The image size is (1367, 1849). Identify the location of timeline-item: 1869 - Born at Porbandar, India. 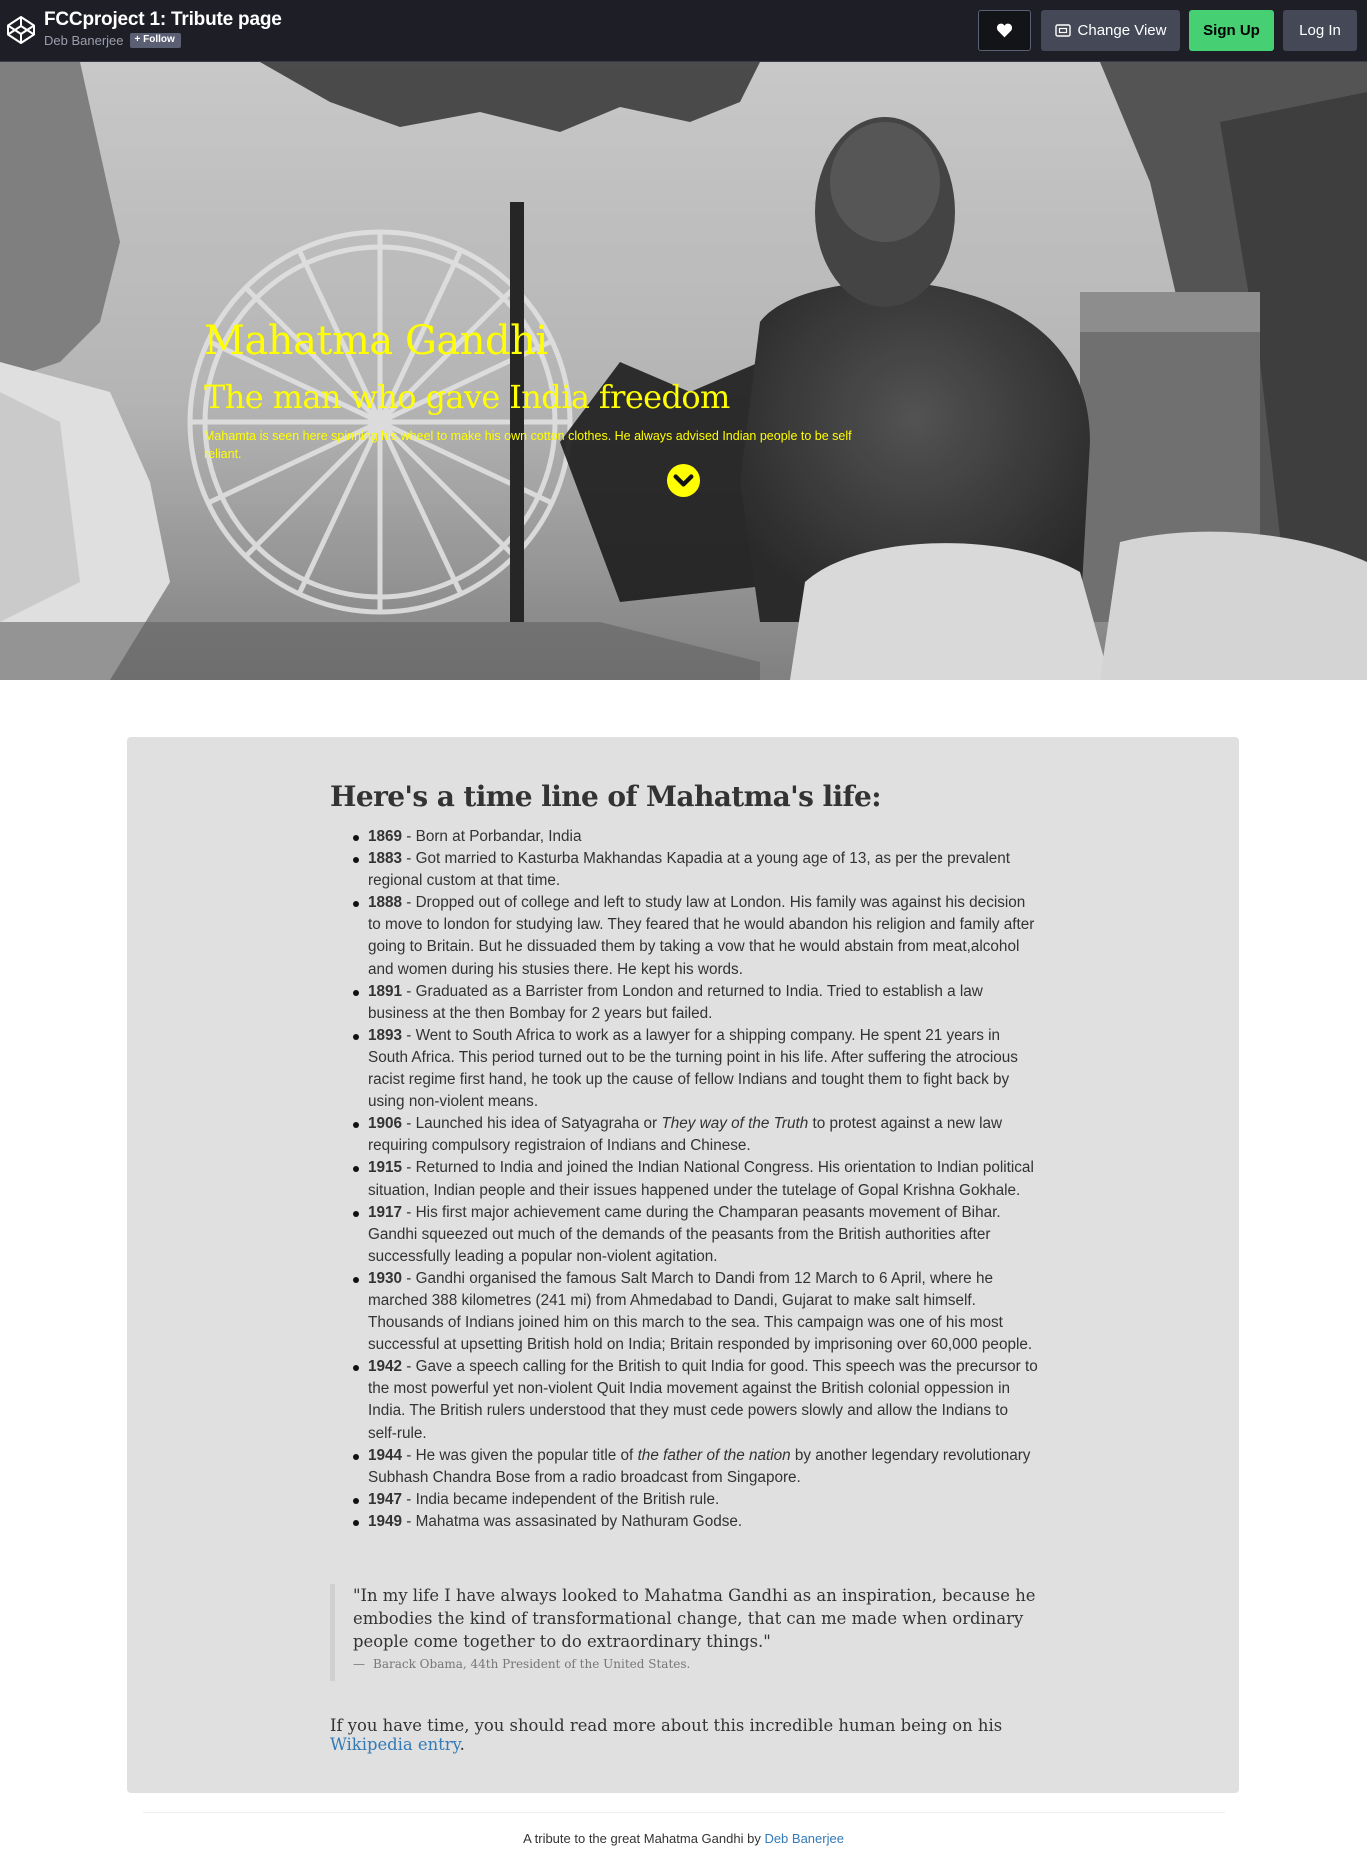
(695, 837).